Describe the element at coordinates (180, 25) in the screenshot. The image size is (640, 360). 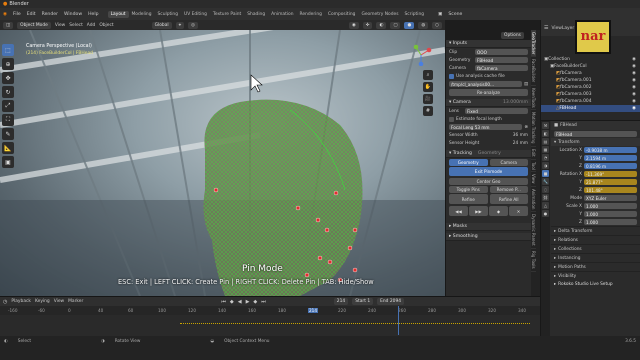
I see `snap-icon: ⌖` at that location.